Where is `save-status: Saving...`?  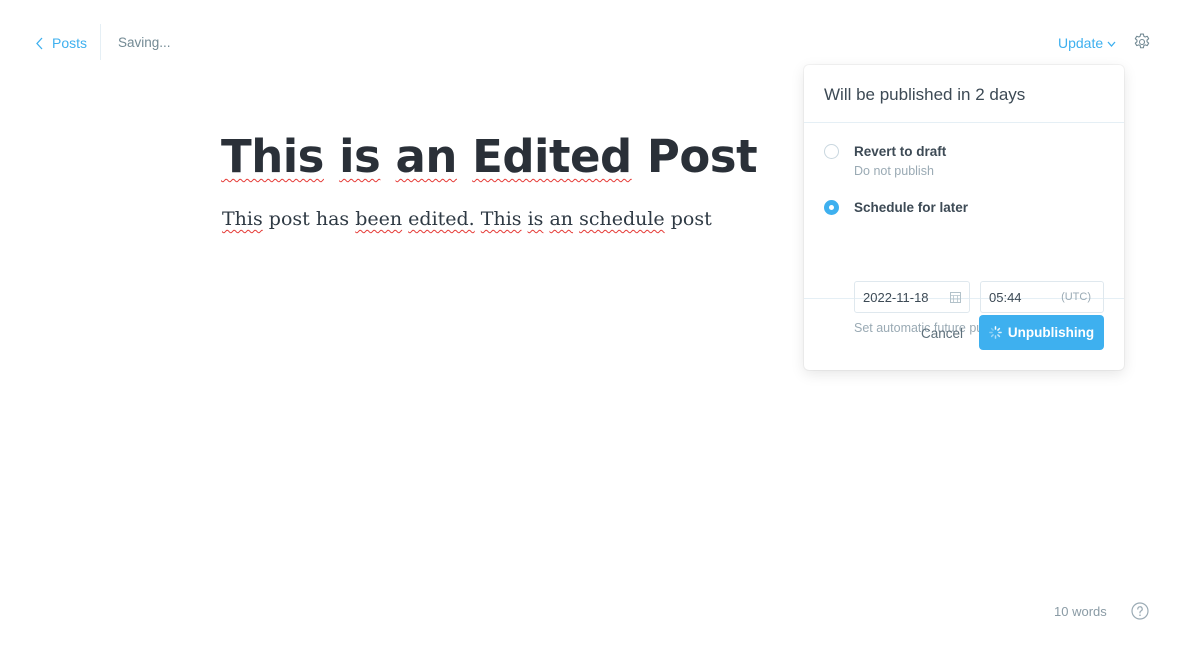 save-status: Saving... is located at coordinates (144, 42).